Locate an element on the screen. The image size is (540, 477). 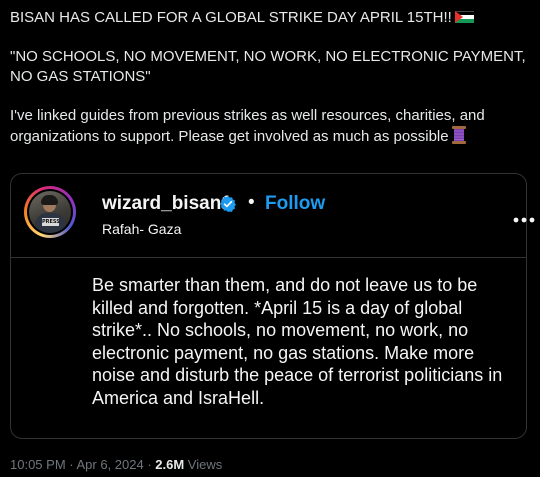
more-options-icon is located at coordinates (524, 217).